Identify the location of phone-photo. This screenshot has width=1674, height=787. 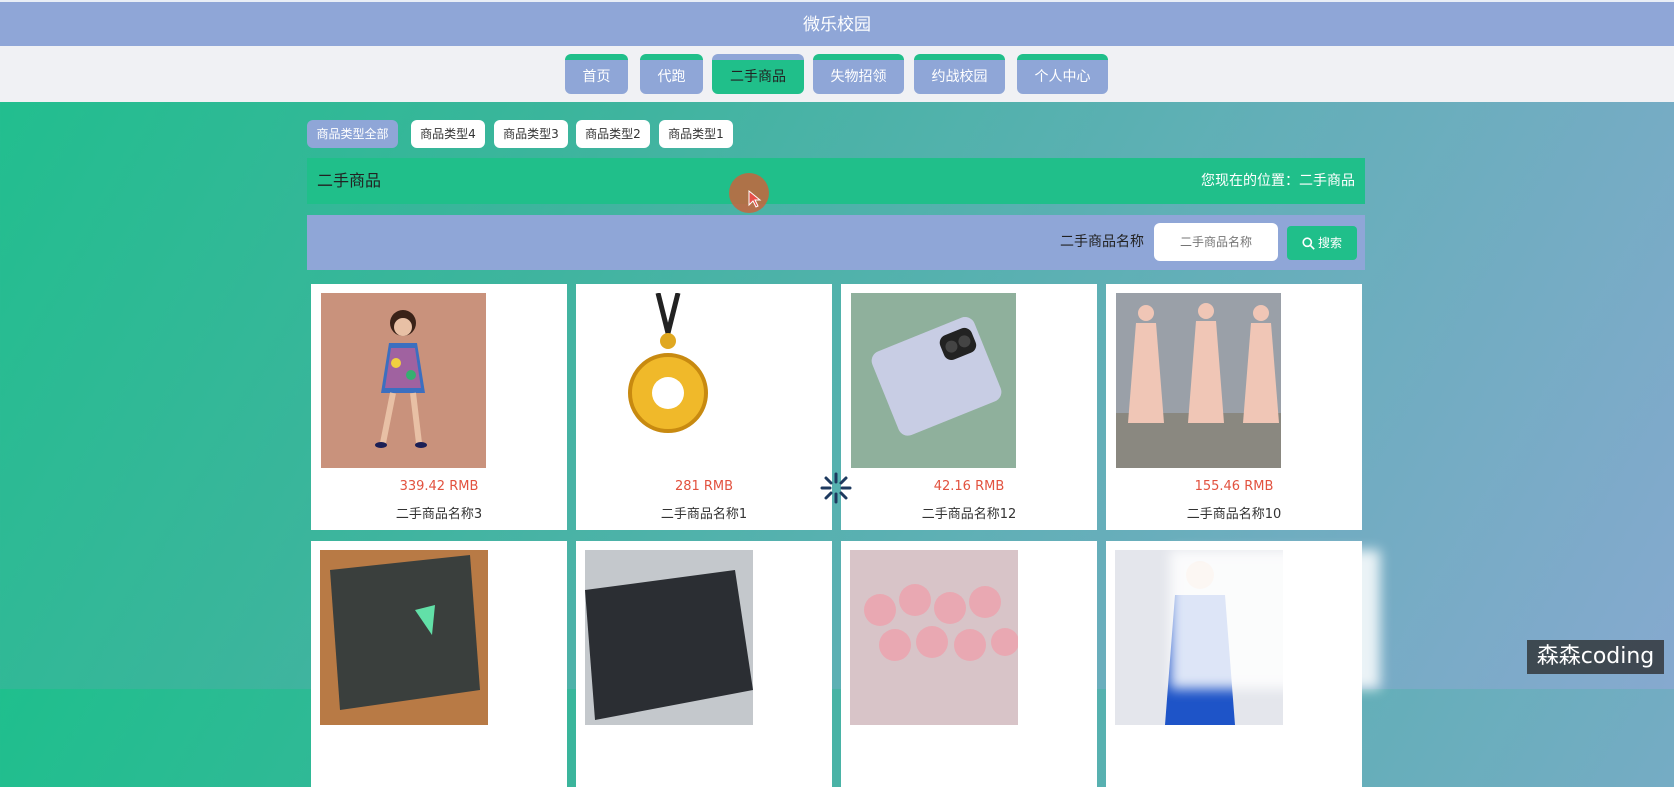
(933, 380).